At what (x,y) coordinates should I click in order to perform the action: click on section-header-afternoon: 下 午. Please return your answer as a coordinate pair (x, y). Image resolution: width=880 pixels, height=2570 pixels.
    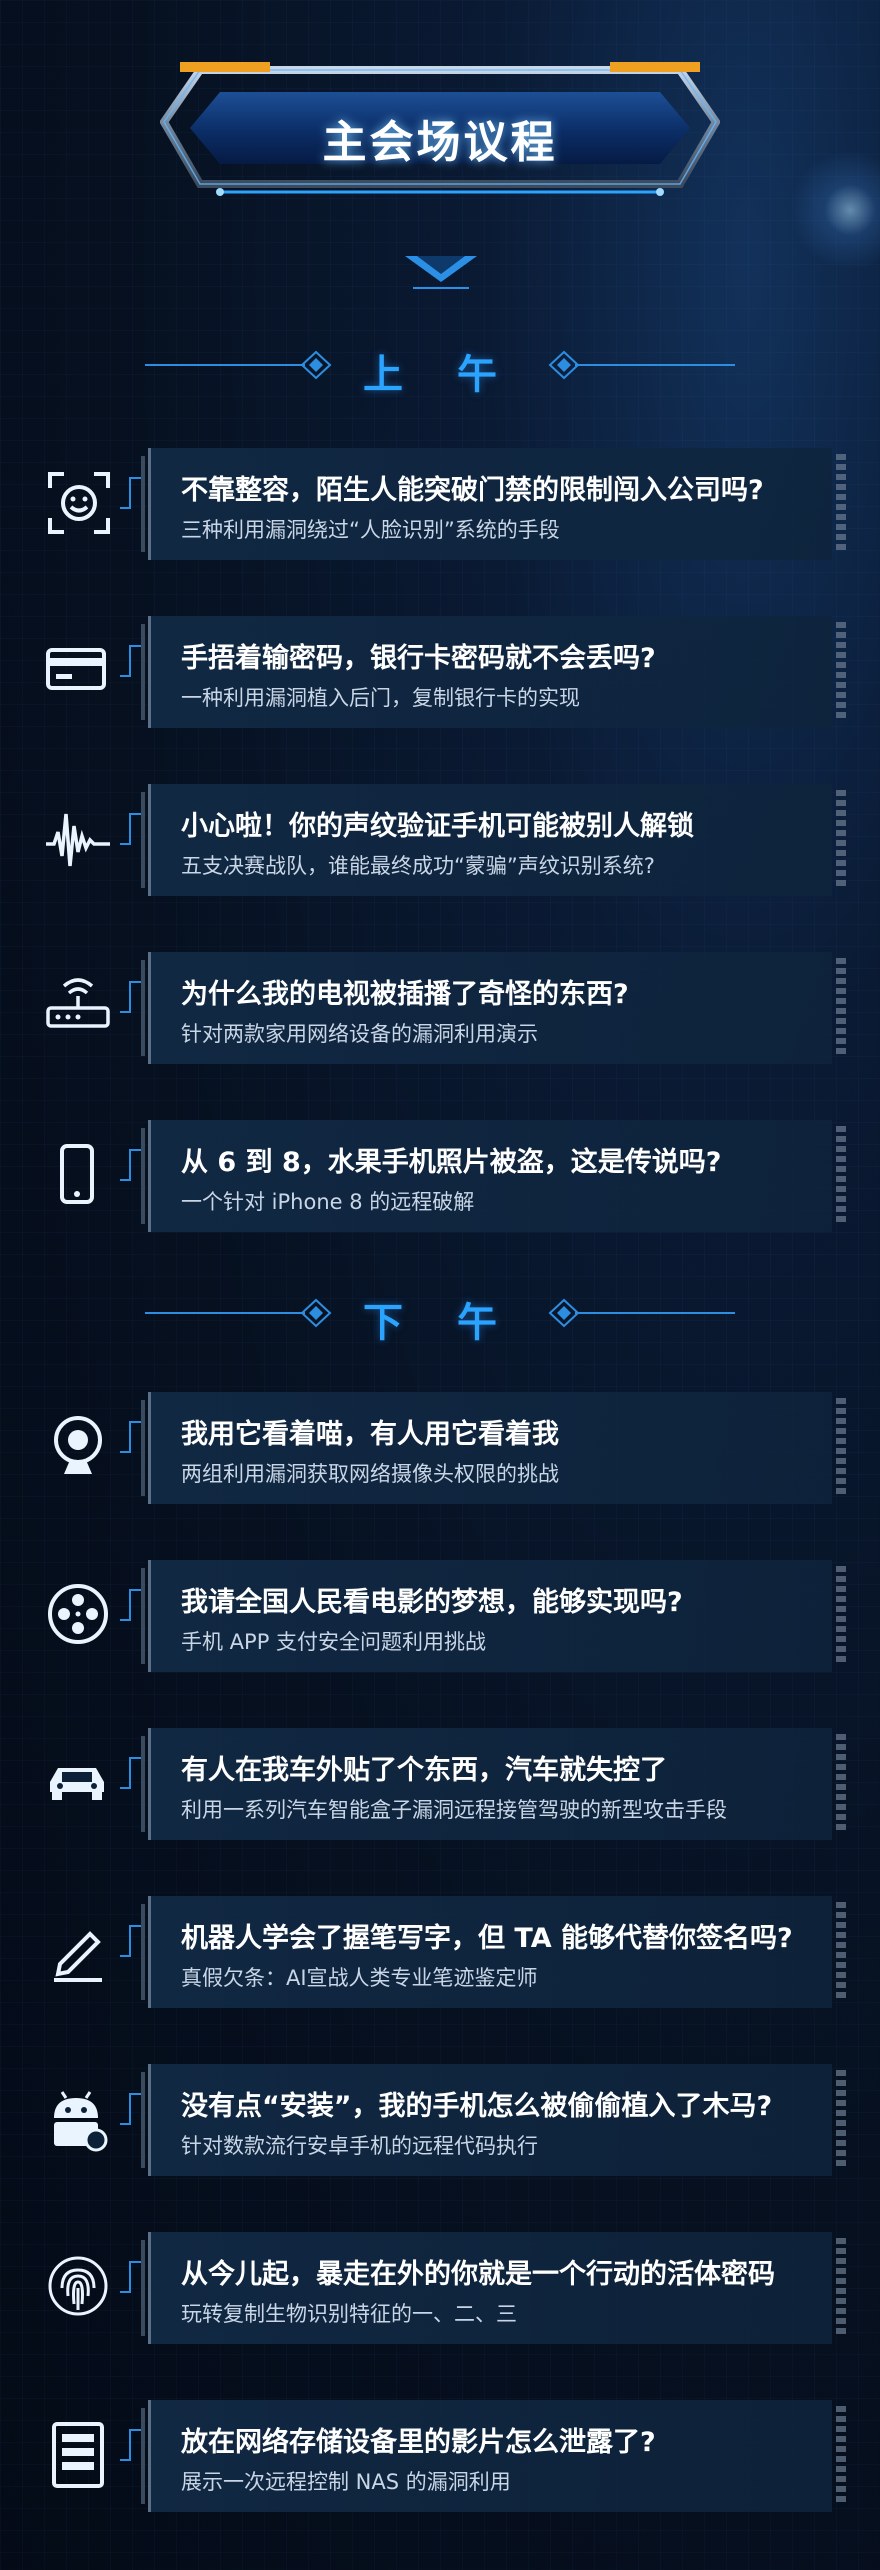
    Looking at the image, I should click on (440, 1317).